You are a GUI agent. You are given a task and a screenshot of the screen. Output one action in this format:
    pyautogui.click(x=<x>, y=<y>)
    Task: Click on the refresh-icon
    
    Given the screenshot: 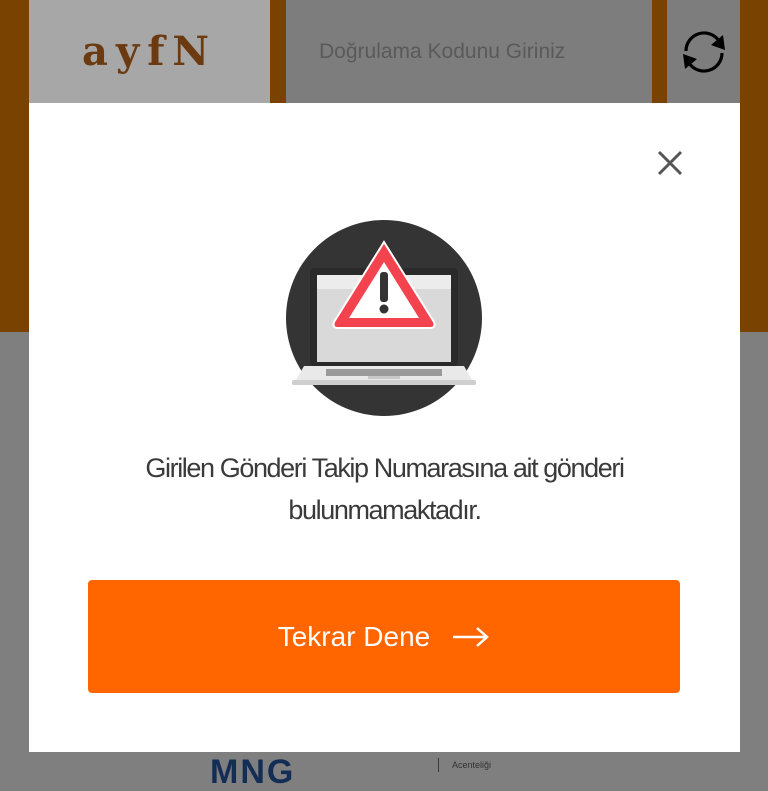 What is the action you would take?
    pyautogui.click(x=703, y=51)
    